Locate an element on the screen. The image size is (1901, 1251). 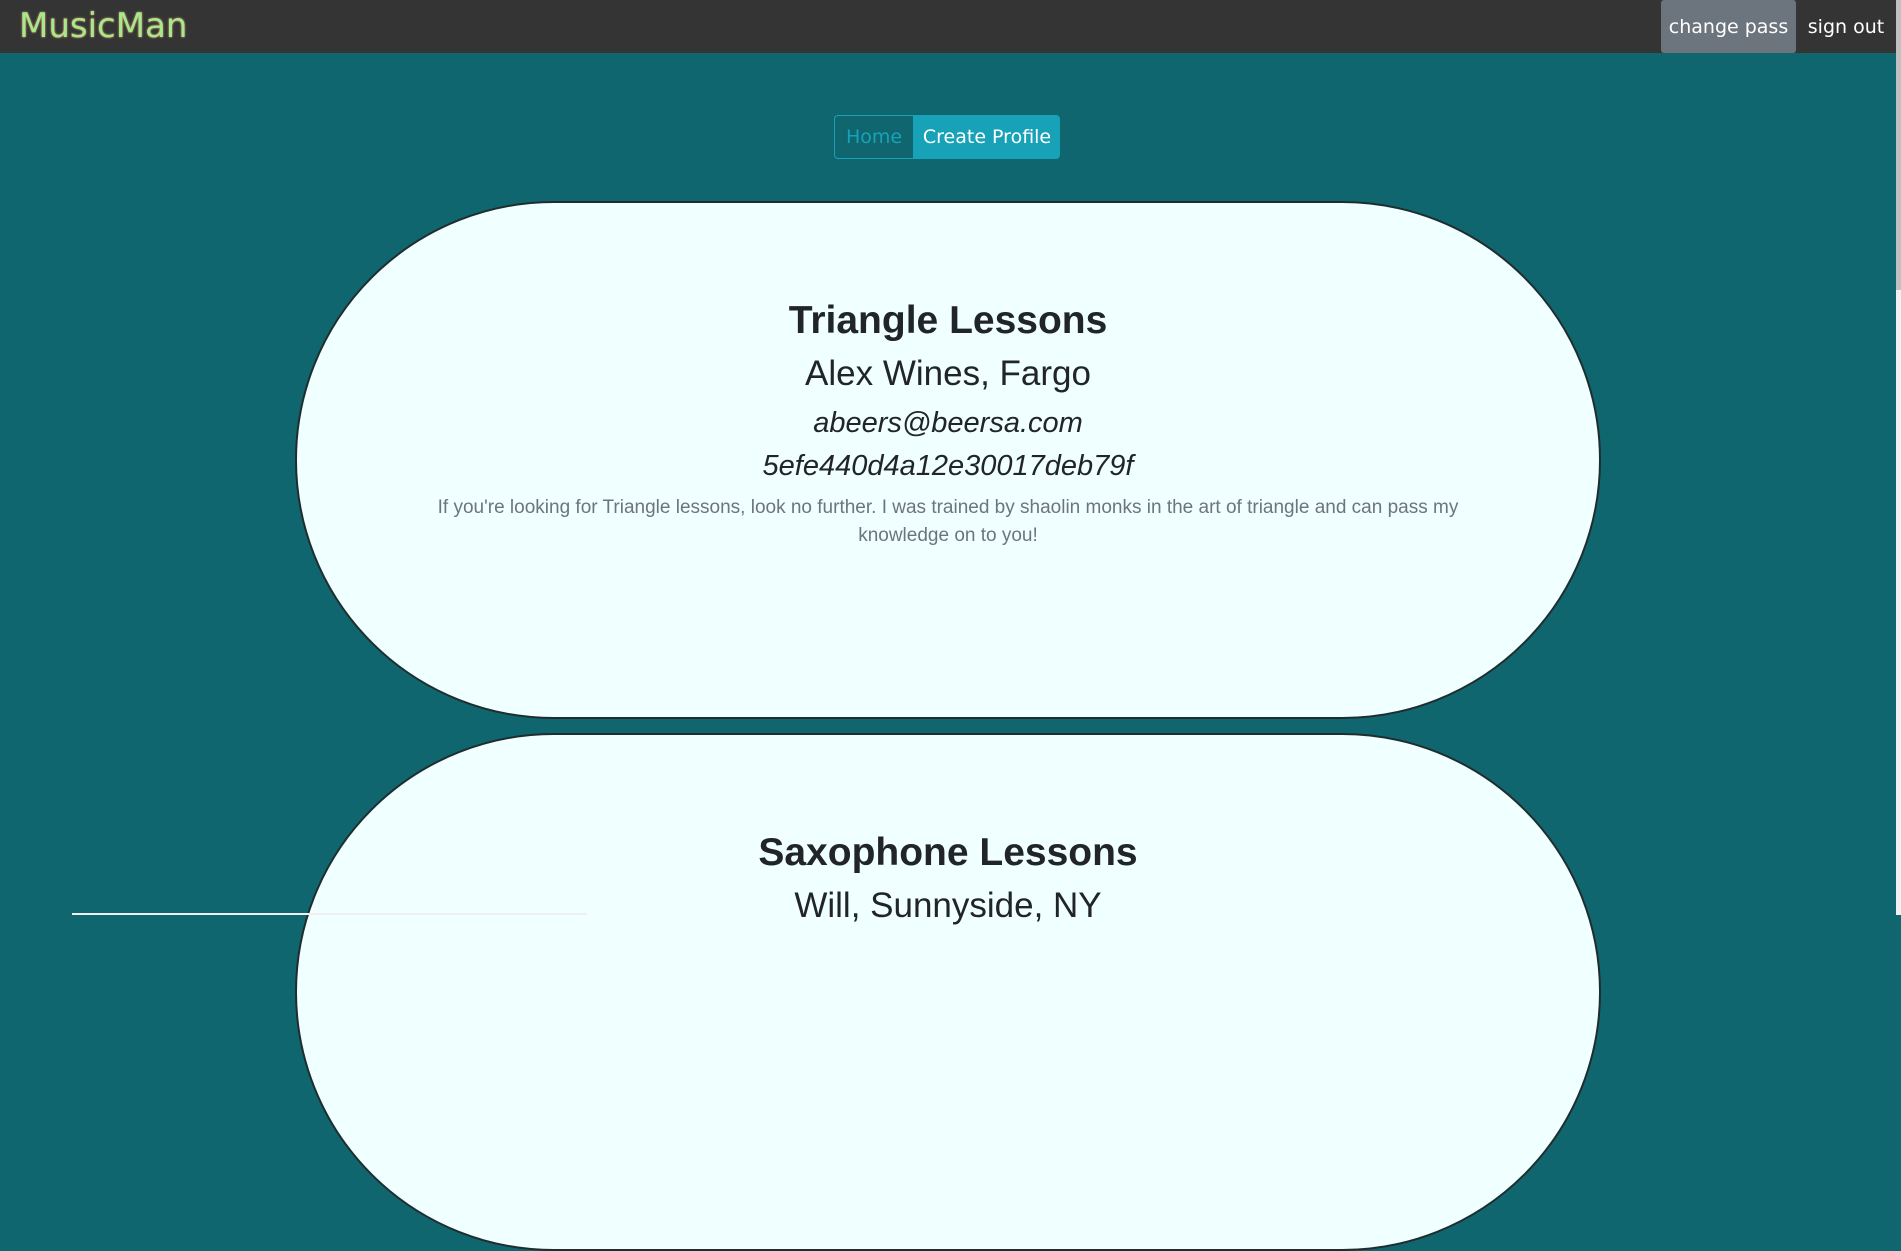
page-nav-button-group: Home Create Profile is located at coordinates (947, 137).